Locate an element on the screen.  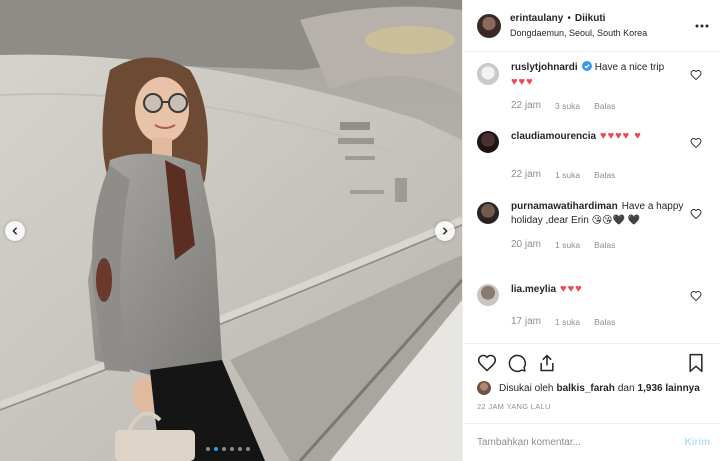
add-comment-bar: Kirim is located at coordinates (591, 442).